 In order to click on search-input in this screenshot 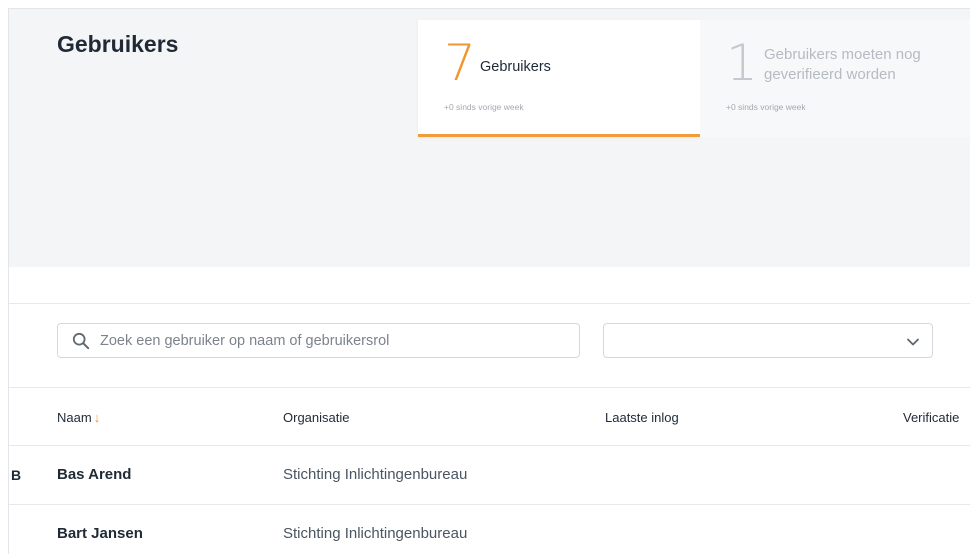, I will do `click(339, 340)`.